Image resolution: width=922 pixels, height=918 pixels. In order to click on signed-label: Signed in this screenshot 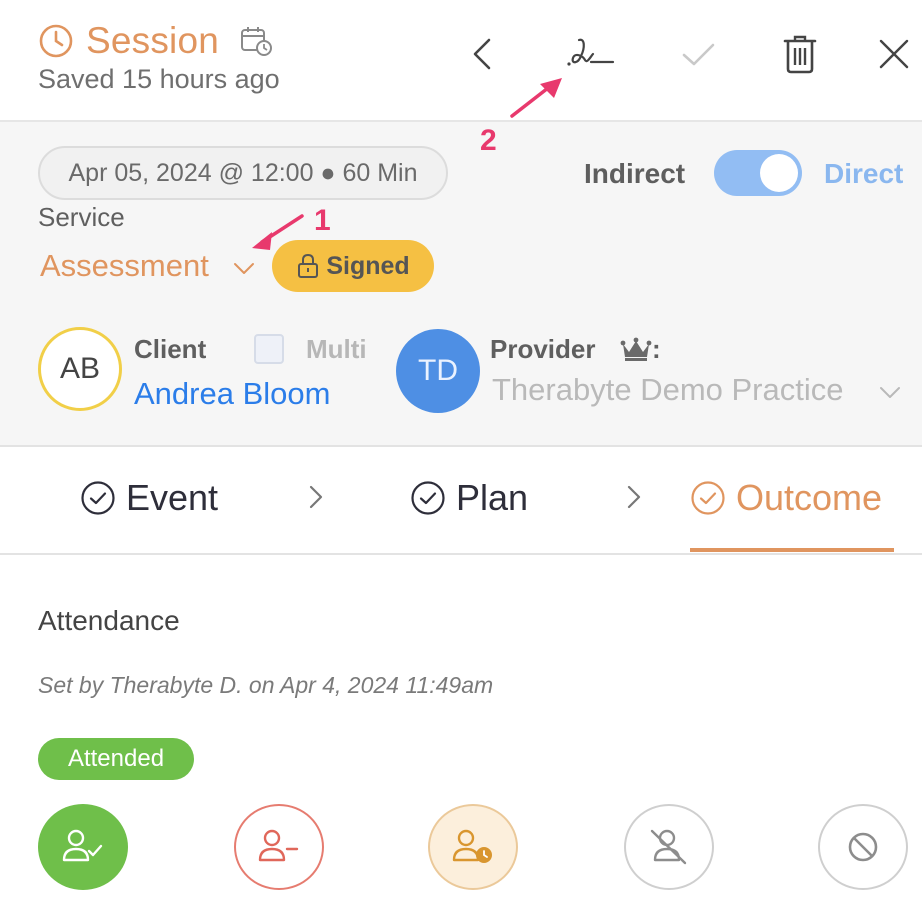, I will do `click(368, 265)`.